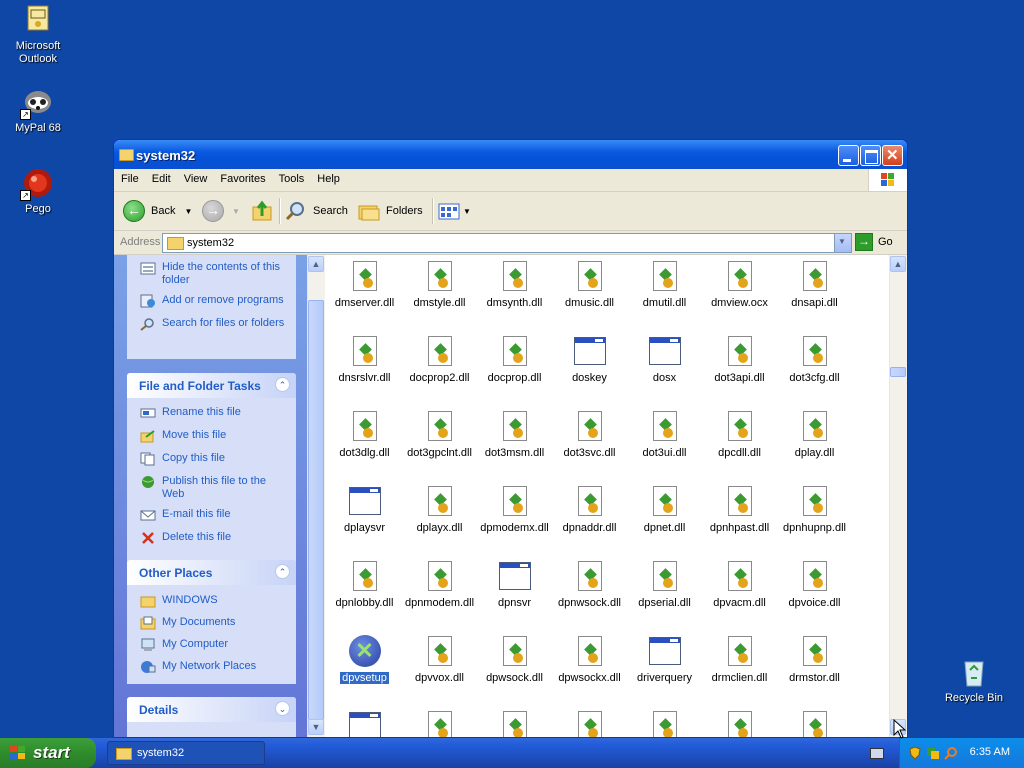 This screenshot has height=768, width=1024. What do you see at coordinates (364, 359) in the screenshot?
I see `file-item: dnsrslvr.dll` at bounding box center [364, 359].